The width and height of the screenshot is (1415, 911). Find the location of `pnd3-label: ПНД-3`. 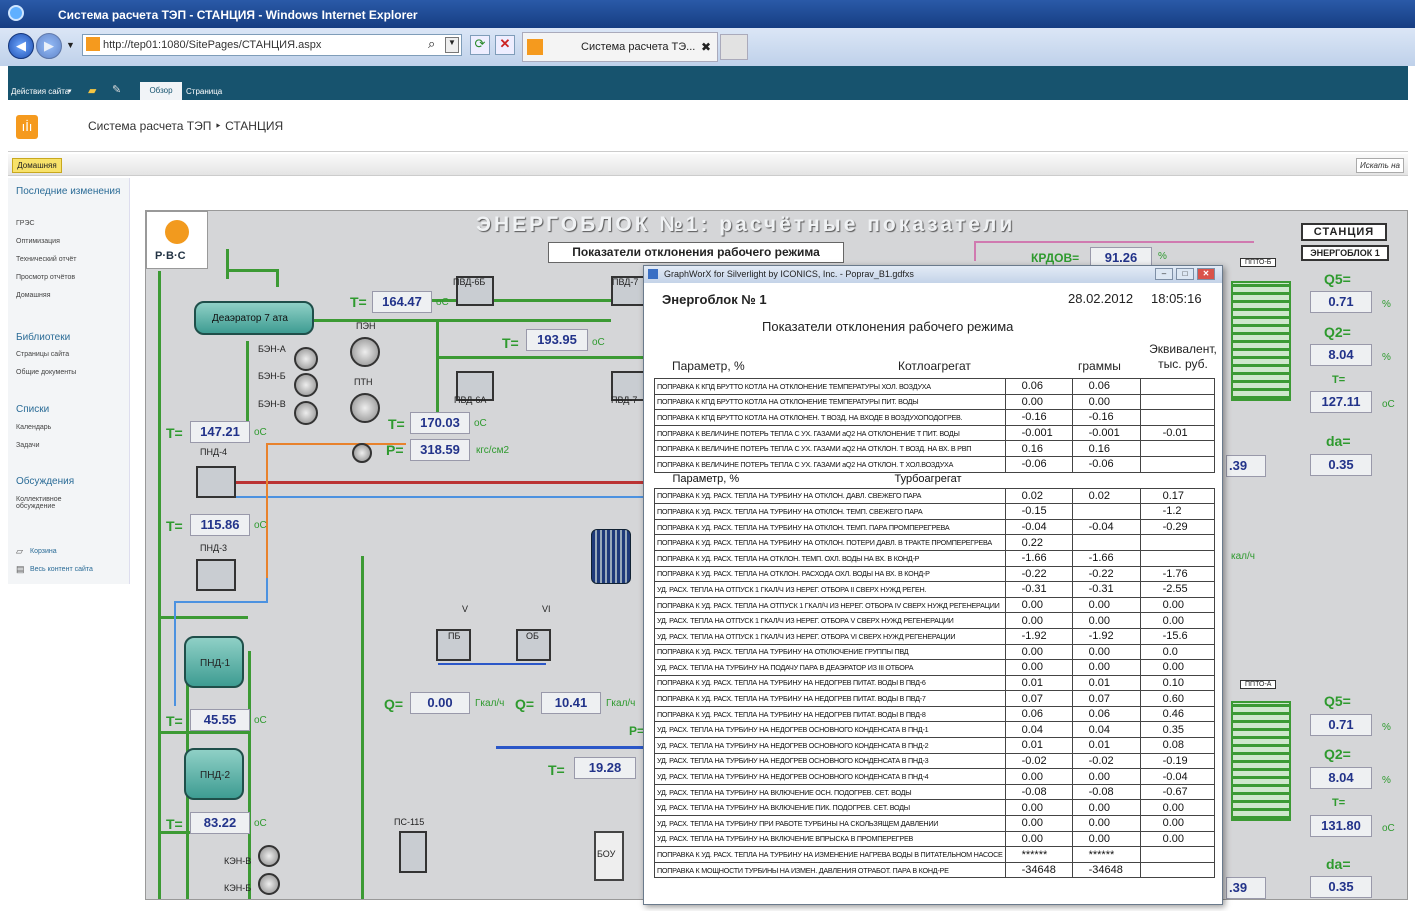

pnd3-label: ПНД-3 is located at coordinates (214, 548).